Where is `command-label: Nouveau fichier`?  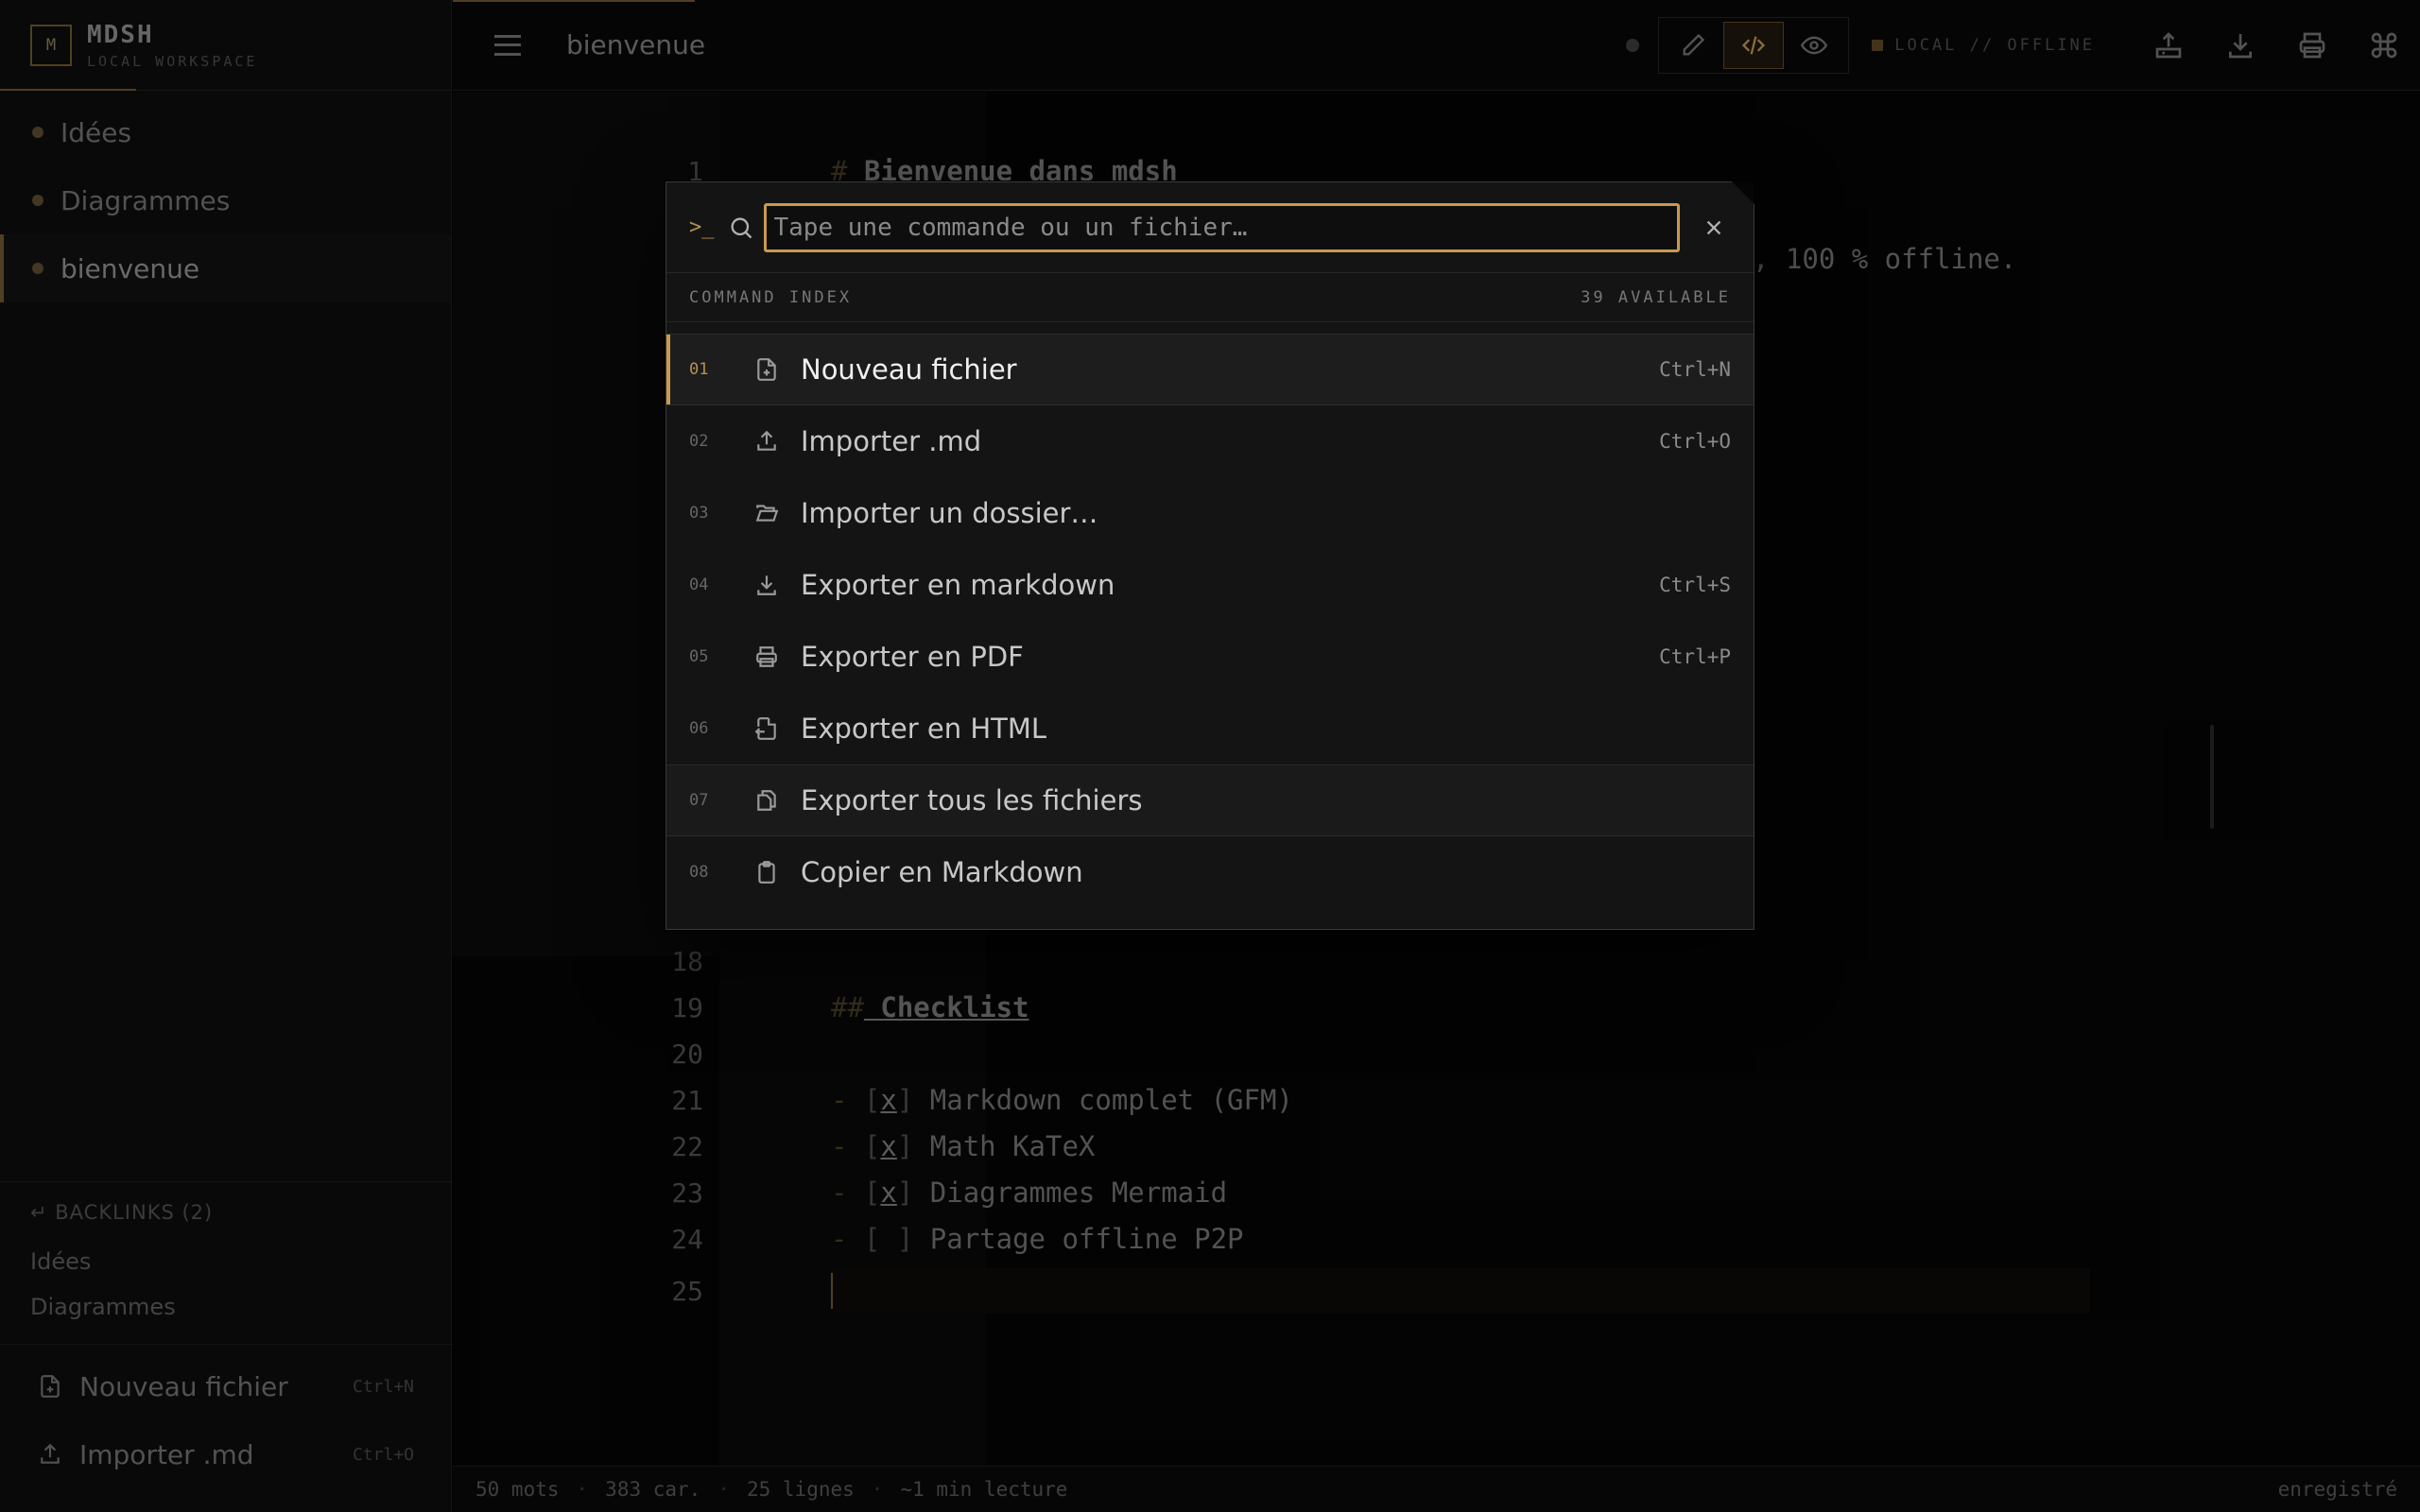 command-label: Nouveau fichier is located at coordinates (909, 369).